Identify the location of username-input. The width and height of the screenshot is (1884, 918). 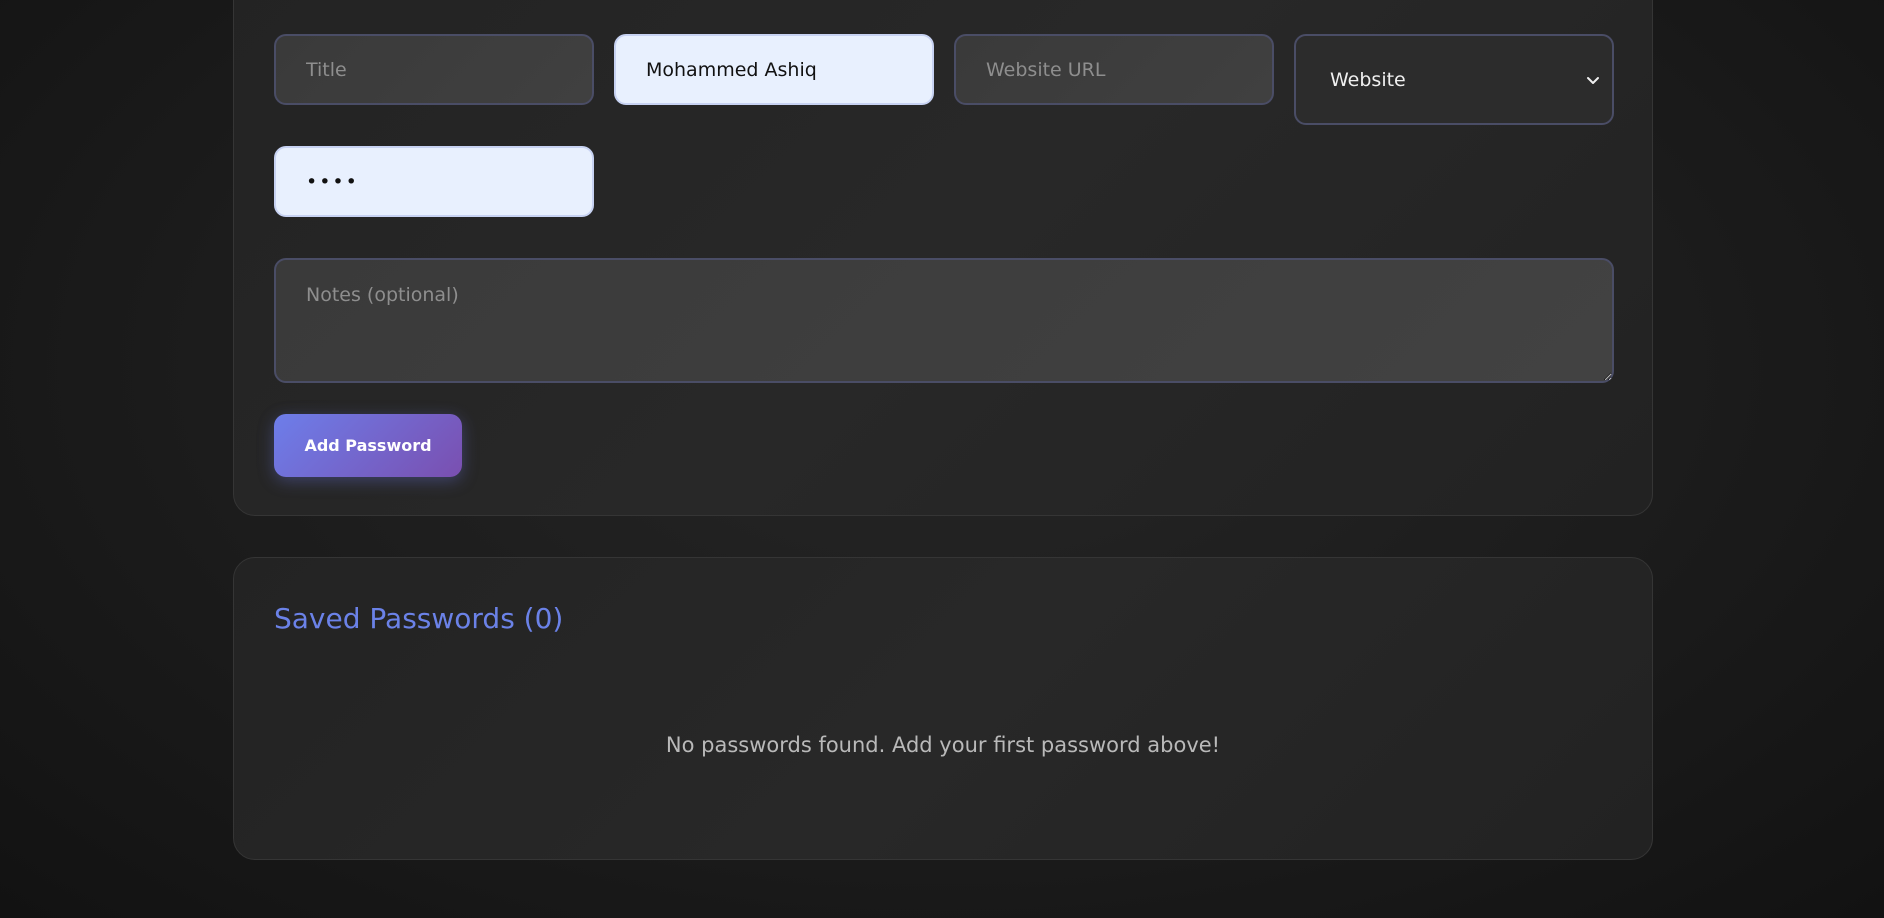
(774, 69).